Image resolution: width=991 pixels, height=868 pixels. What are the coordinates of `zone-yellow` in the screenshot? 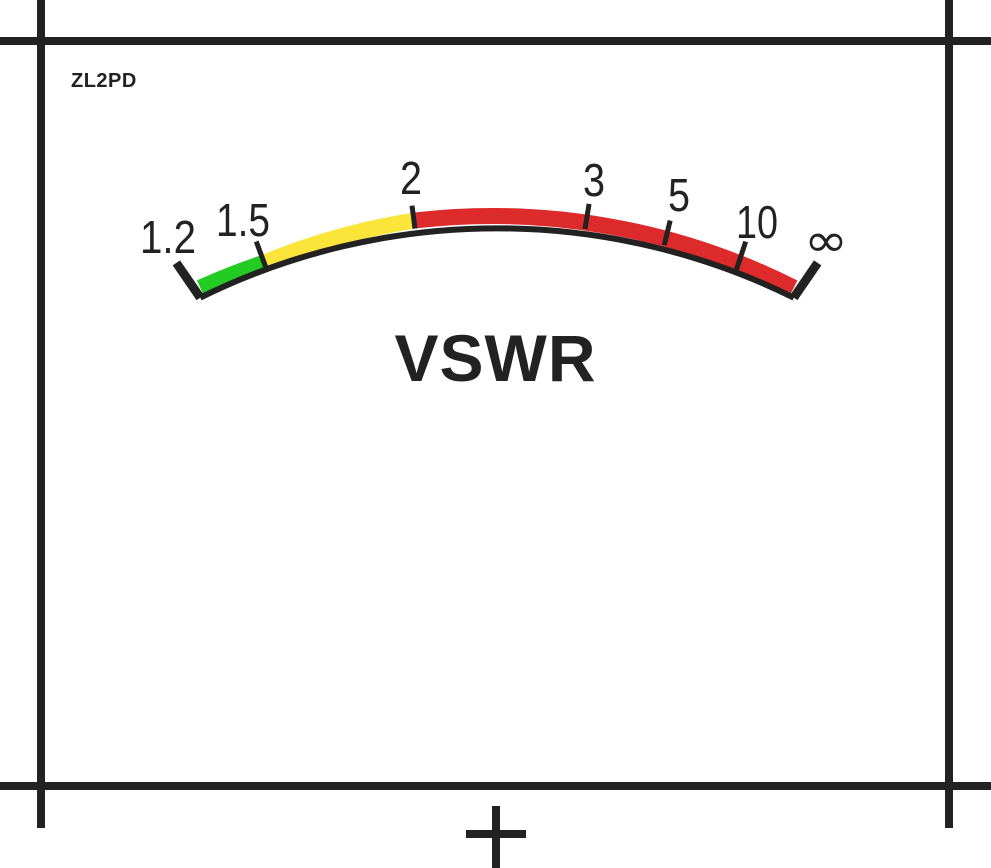 It's located at (338, 241).